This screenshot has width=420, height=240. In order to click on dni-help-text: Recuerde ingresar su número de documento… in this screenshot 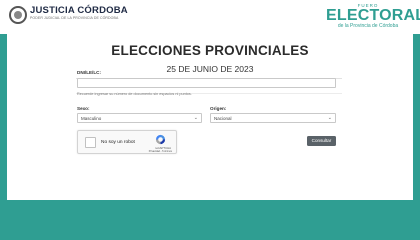, I will do `click(134, 94)`.